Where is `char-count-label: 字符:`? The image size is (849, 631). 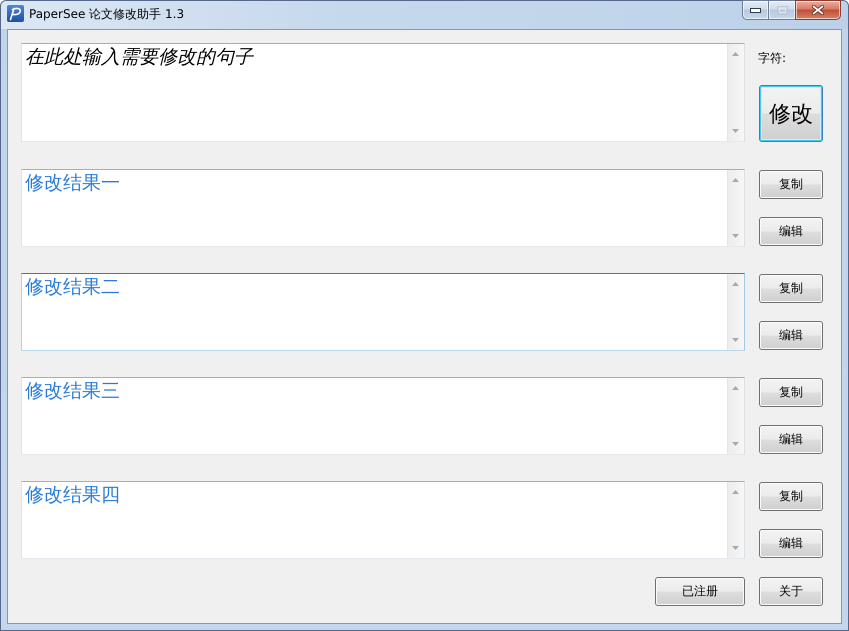 char-count-label: 字符: is located at coordinates (772, 57).